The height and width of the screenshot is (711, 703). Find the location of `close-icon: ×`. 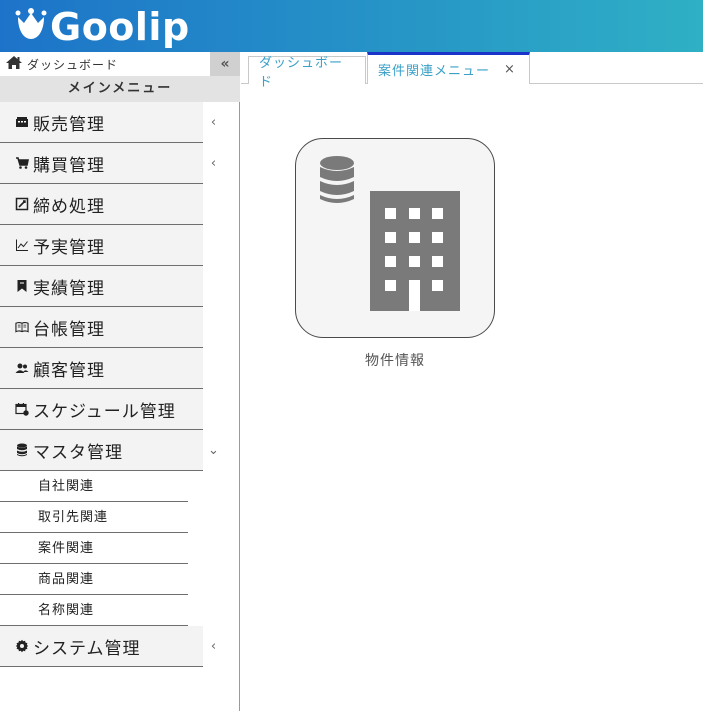

close-icon: × is located at coordinates (510, 69).